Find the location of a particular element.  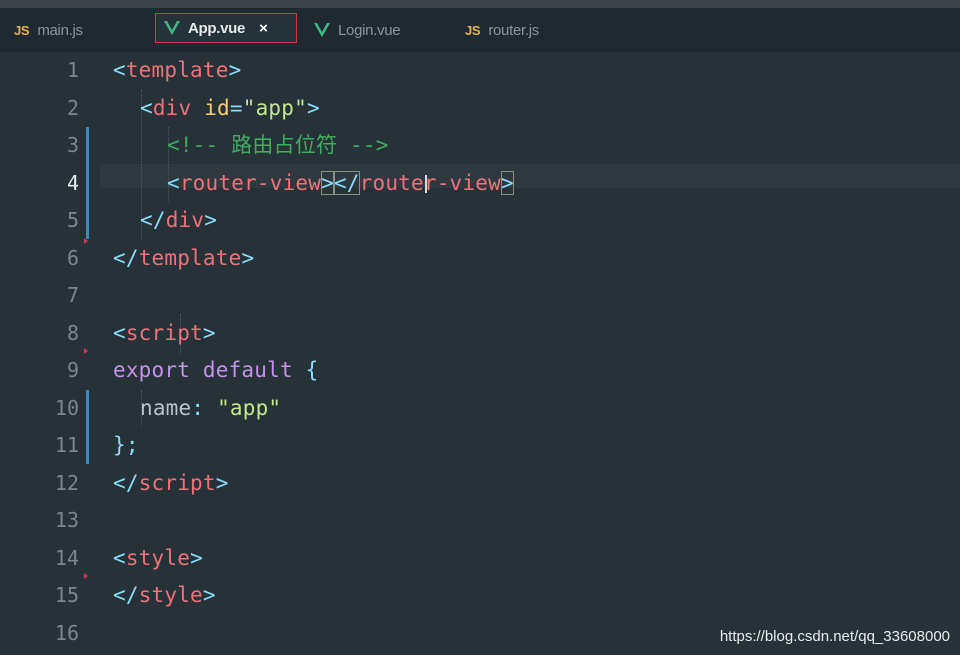

code-text: }; is located at coordinates (126, 445).